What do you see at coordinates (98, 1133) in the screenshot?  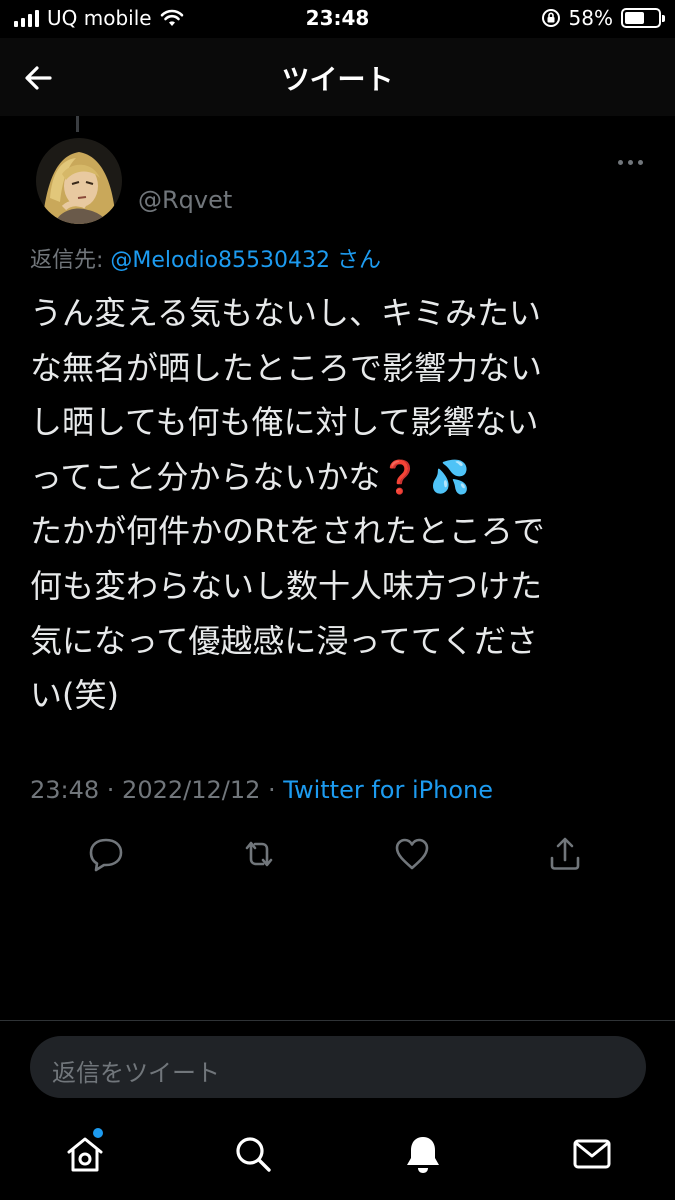 I see `home-notification-dot` at bounding box center [98, 1133].